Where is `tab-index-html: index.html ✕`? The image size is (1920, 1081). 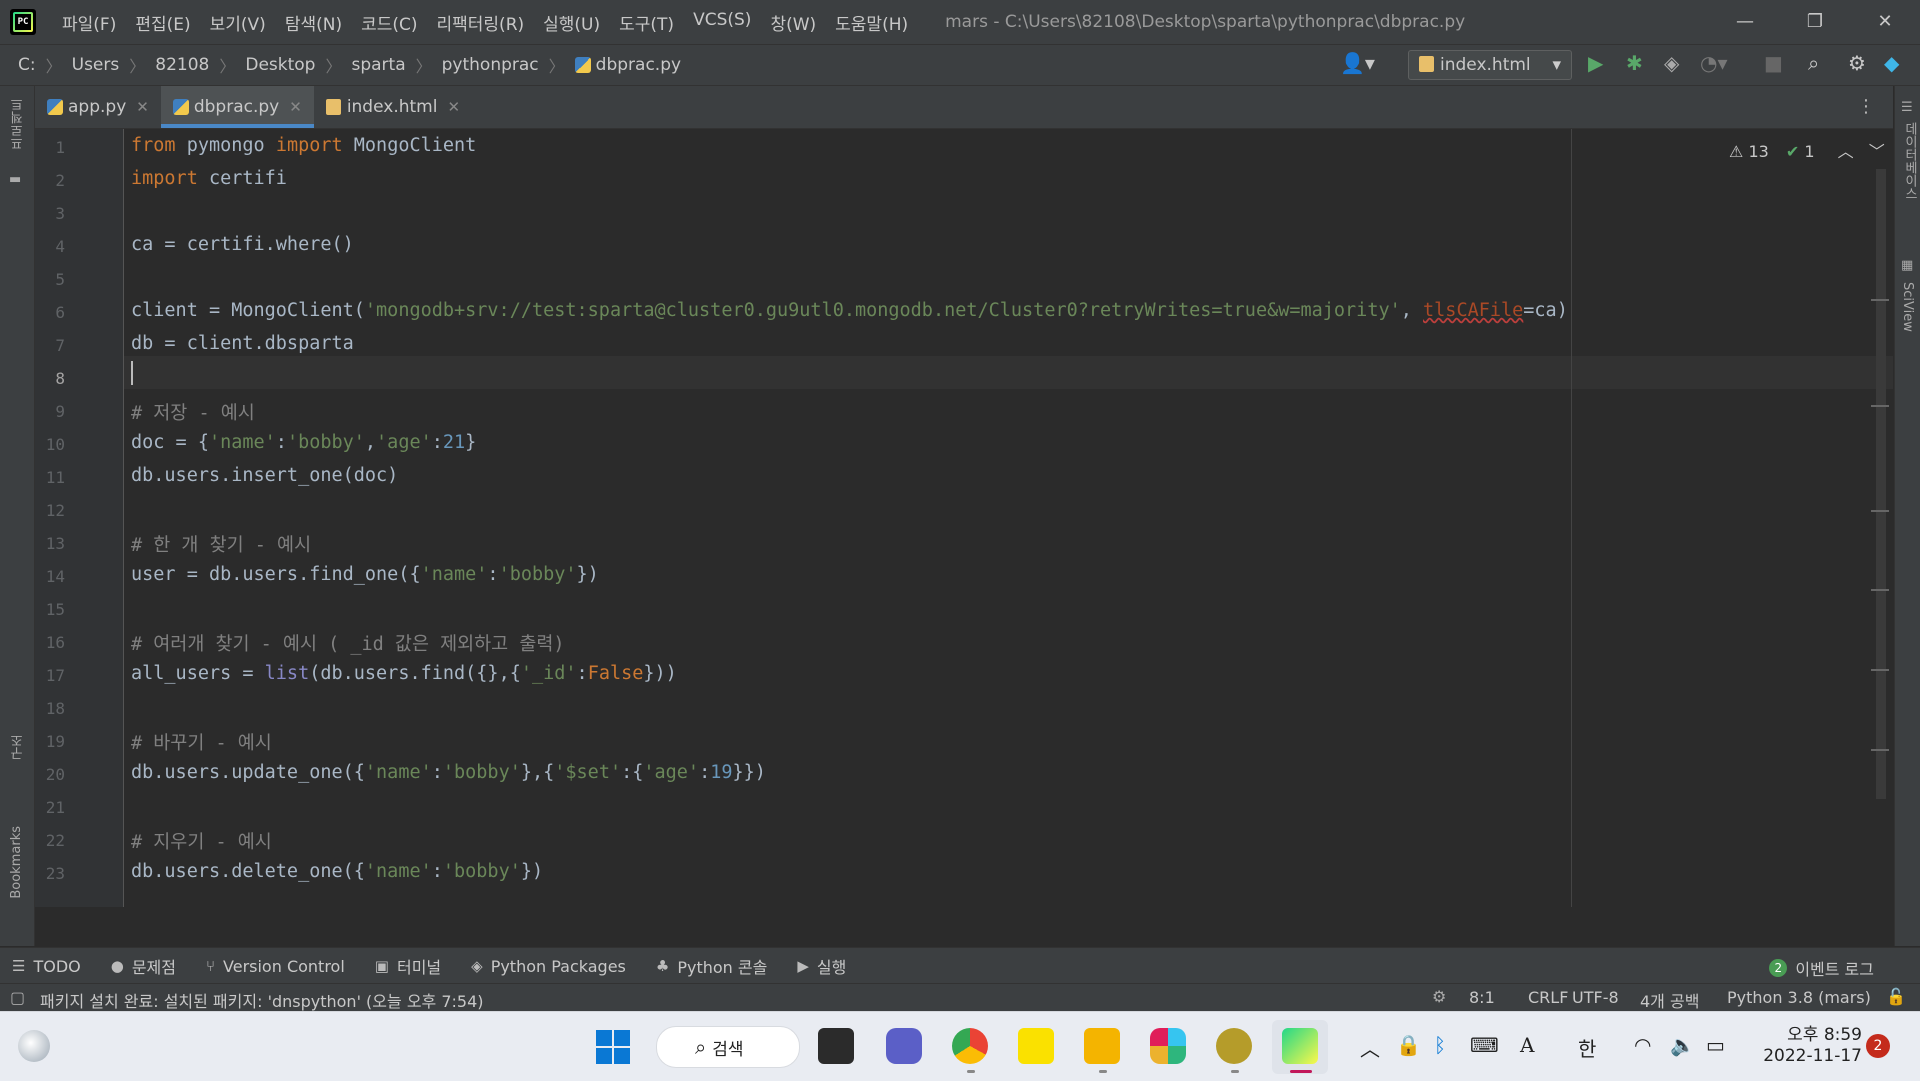 tab-index-html: index.html ✕ is located at coordinates (393, 107).